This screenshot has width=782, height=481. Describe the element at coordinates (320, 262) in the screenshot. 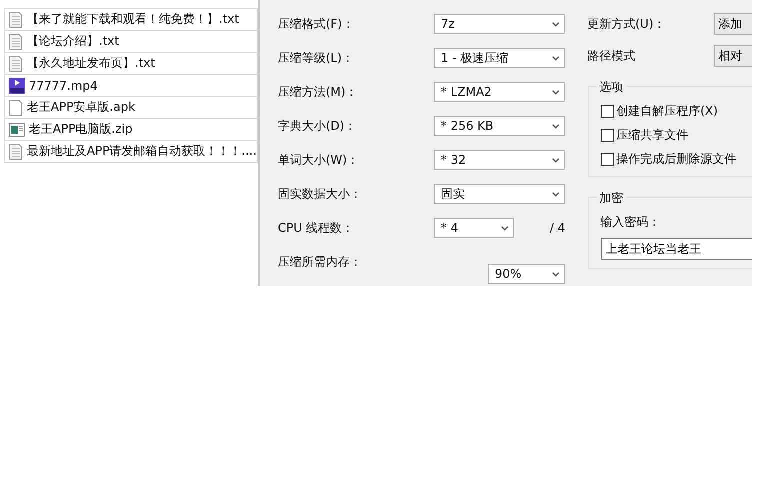

I see `setting-label: 压缩所需内存：` at that location.